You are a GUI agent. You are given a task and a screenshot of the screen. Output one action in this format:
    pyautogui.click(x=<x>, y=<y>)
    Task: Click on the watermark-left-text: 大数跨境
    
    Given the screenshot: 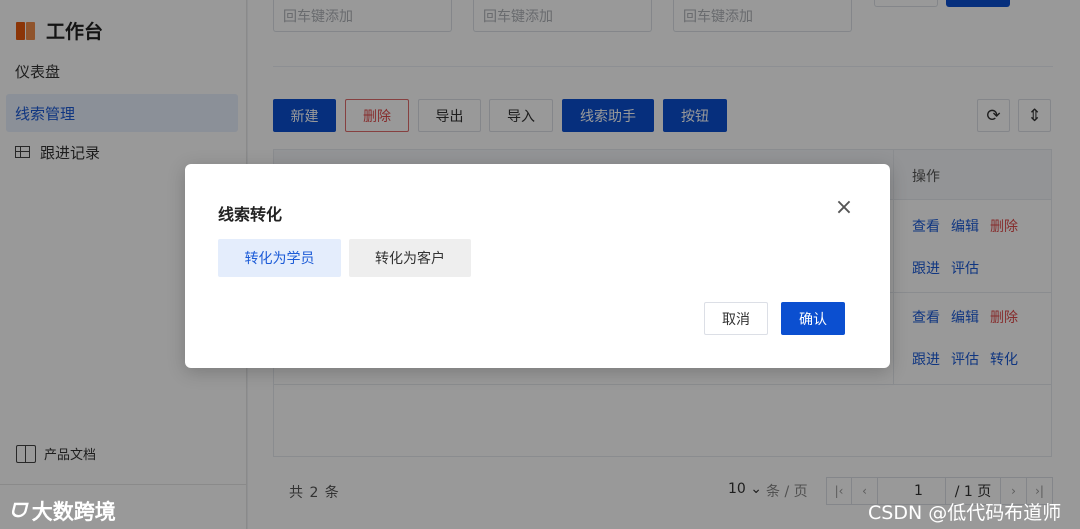 What is the action you would take?
    pyautogui.click(x=73, y=512)
    